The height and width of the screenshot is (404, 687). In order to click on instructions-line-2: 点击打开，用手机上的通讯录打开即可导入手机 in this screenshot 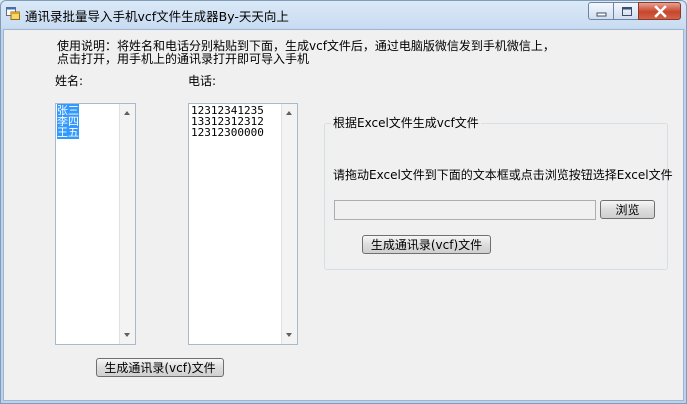, I will do `click(183, 59)`.